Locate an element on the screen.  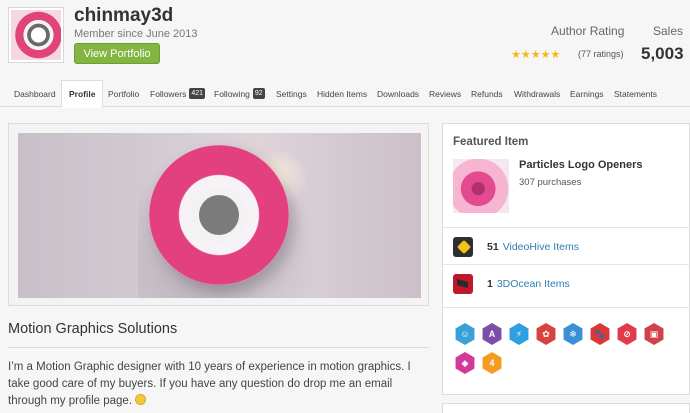
badge-glyph: ⚡ is located at coordinates (519, 333).